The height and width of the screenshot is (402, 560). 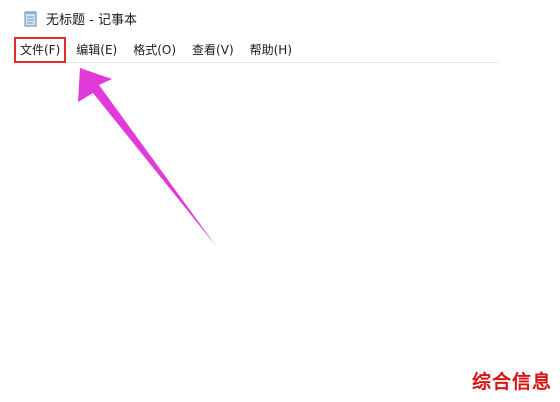 What do you see at coordinates (213, 50) in the screenshot?
I see `menu-view: 查看(V)` at bounding box center [213, 50].